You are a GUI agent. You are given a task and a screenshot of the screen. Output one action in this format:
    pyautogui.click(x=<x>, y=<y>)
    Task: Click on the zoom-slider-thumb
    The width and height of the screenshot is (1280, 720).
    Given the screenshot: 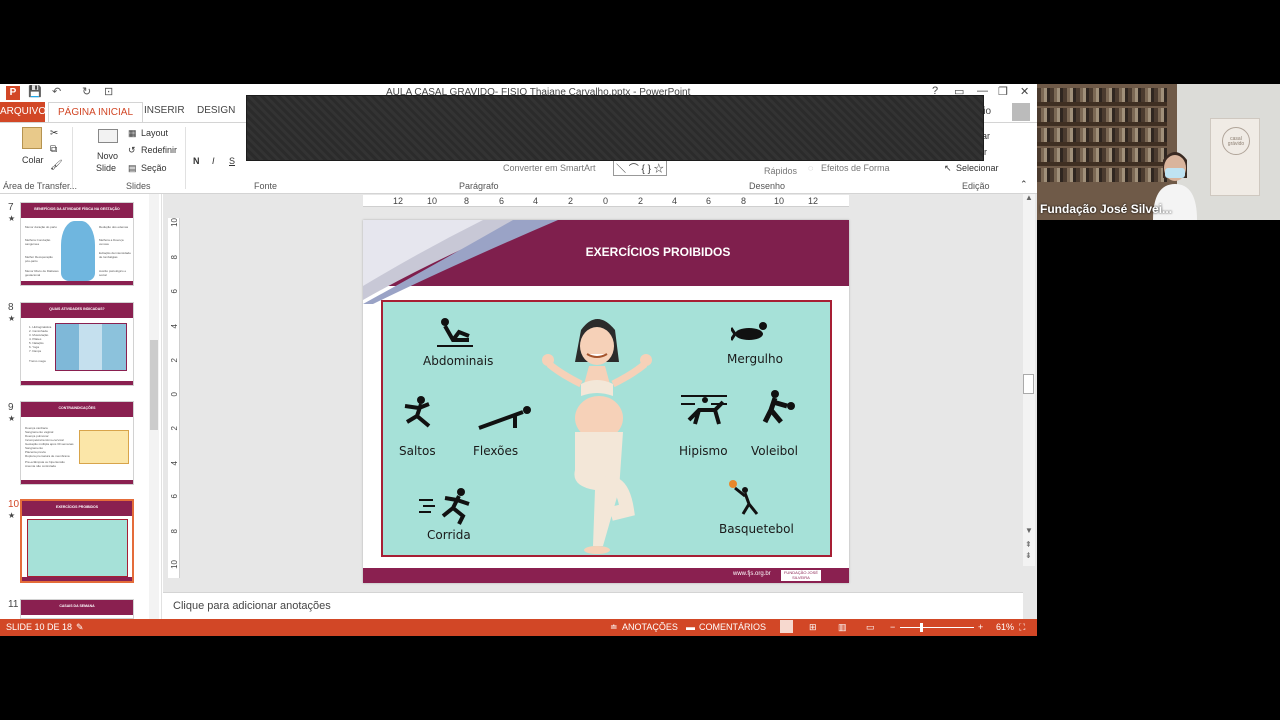 What is the action you would take?
    pyautogui.click(x=921, y=627)
    